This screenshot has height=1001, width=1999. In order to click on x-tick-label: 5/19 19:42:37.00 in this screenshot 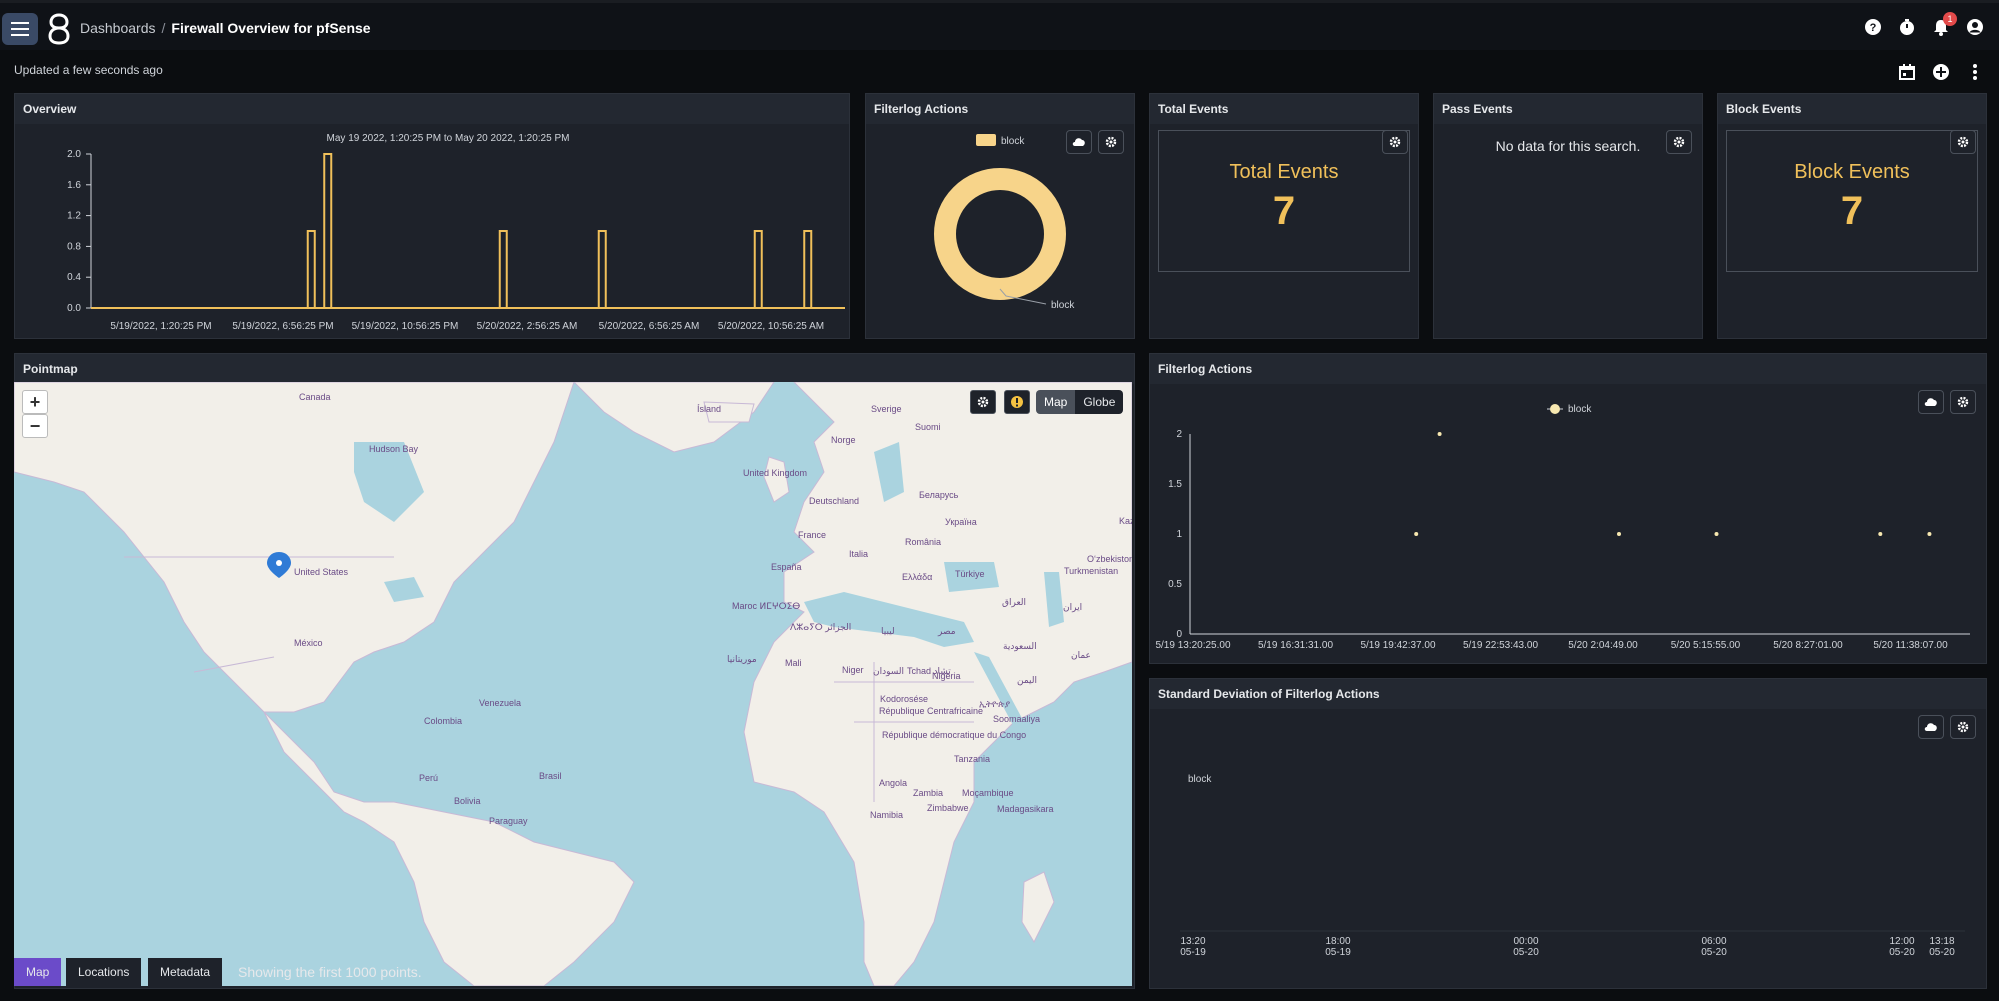, I will do `click(1398, 645)`.